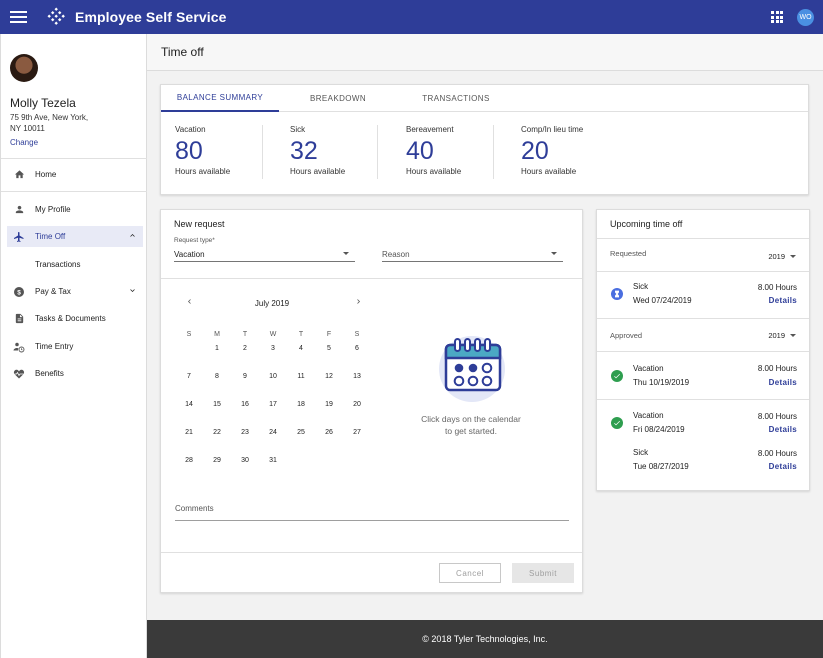 The height and width of the screenshot is (658, 823). What do you see at coordinates (301, 404) in the screenshot?
I see `calendar-day: 18` at bounding box center [301, 404].